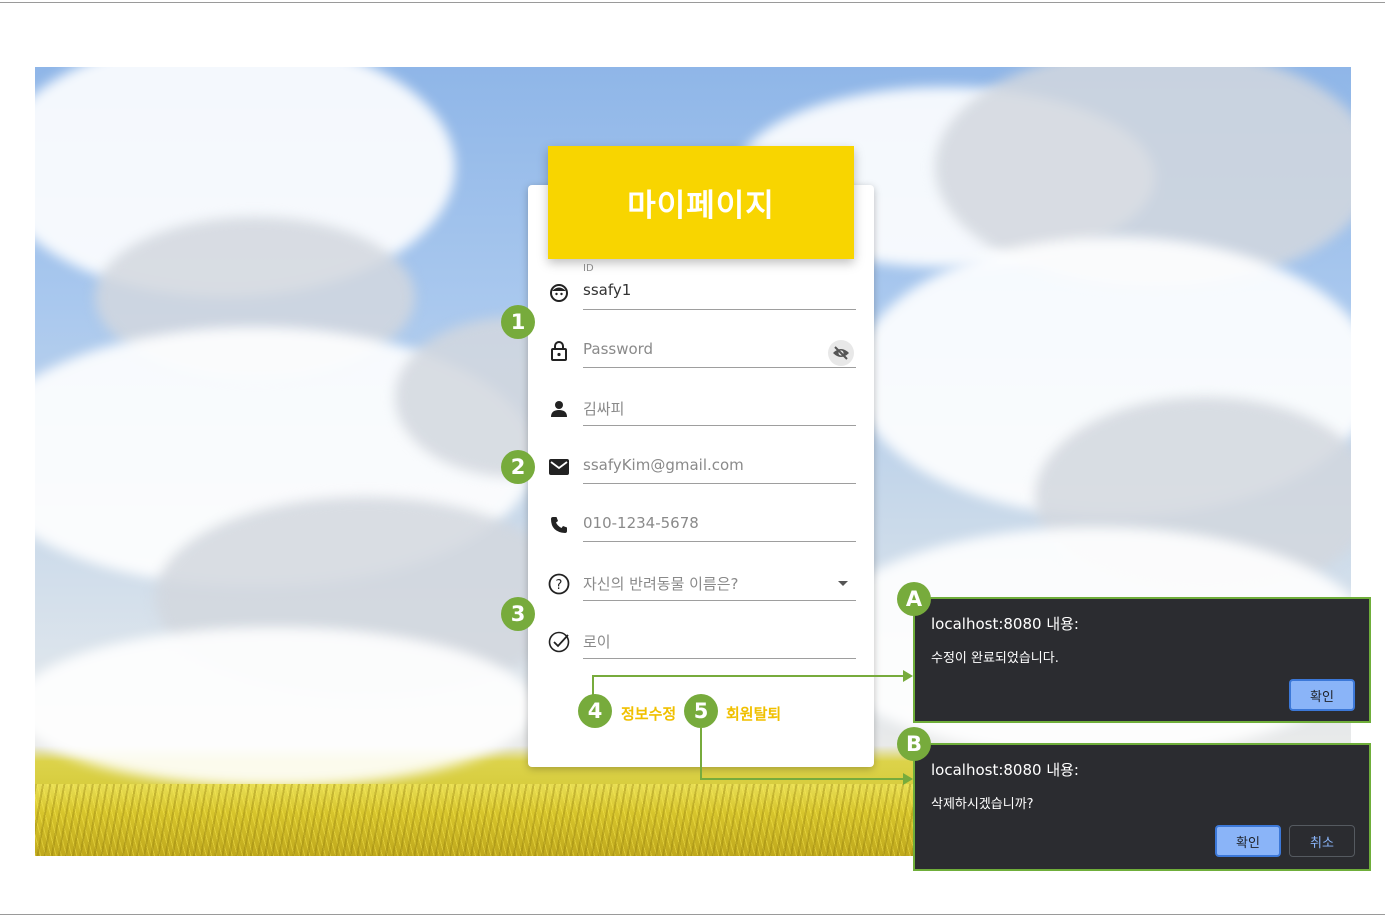 This screenshot has height=917, width=1385. I want to click on answer-value: 로이, so click(597, 641).